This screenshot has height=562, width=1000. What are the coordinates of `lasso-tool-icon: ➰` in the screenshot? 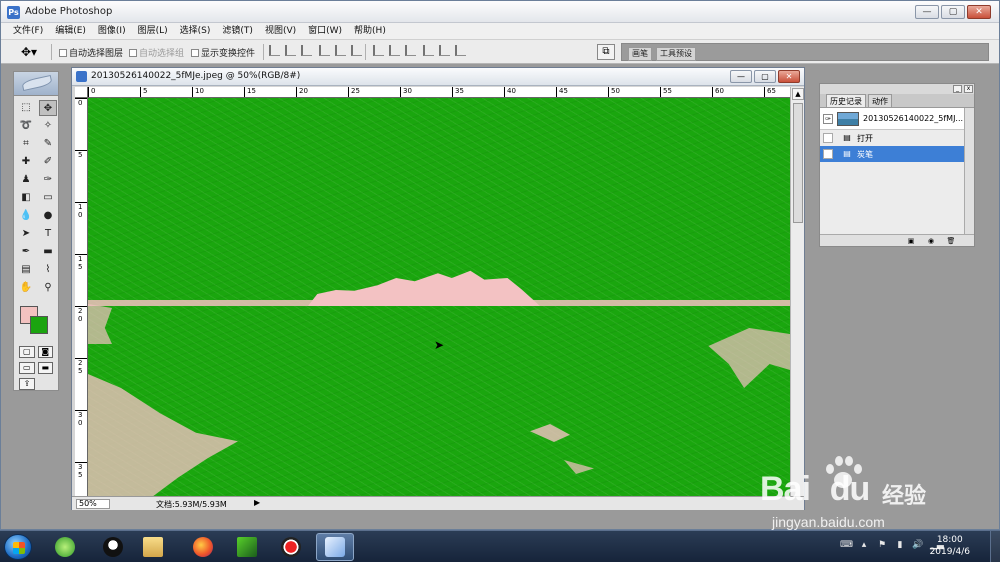 It's located at (26, 126).